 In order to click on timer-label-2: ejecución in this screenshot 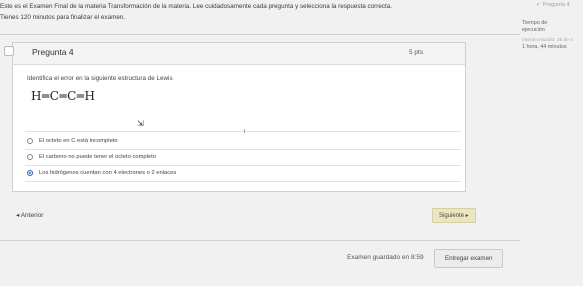, I will do `click(533, 30)`.